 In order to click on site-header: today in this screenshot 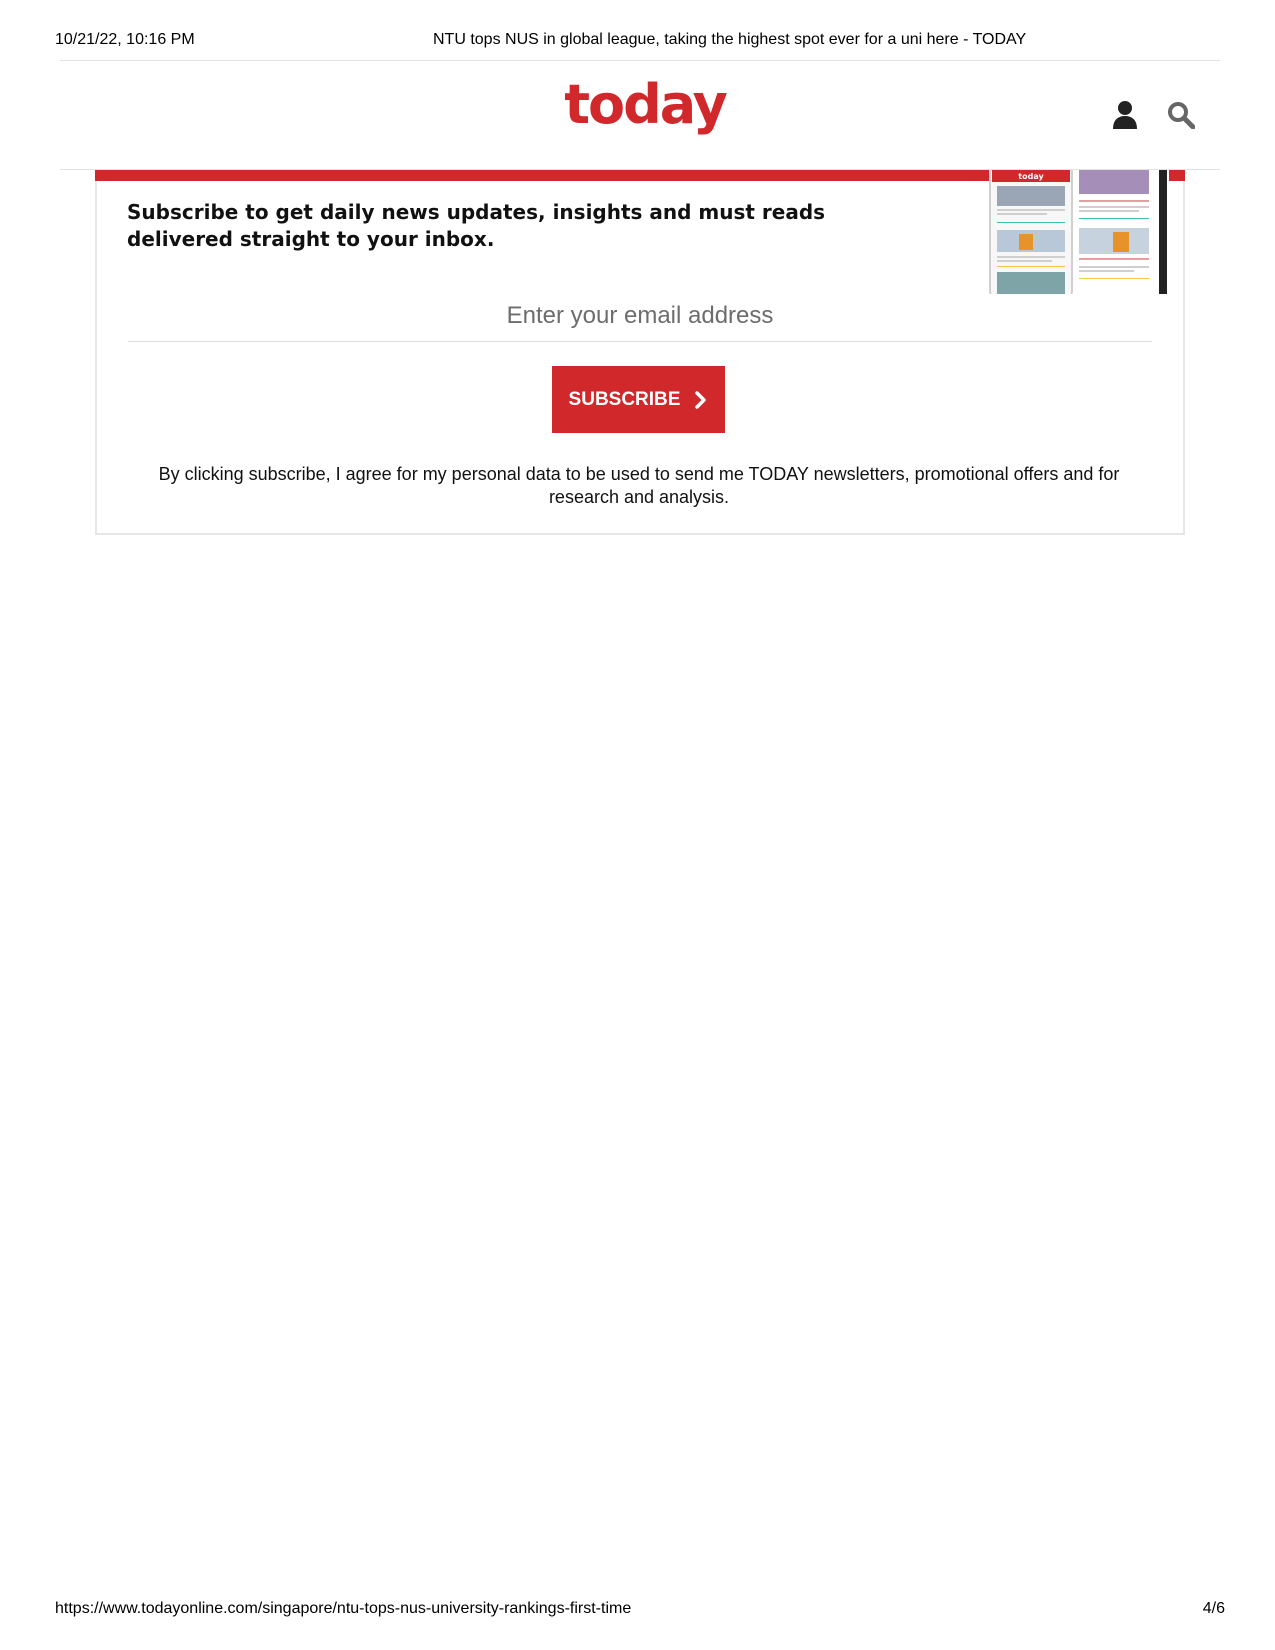, I will do `click(640, 115)`.